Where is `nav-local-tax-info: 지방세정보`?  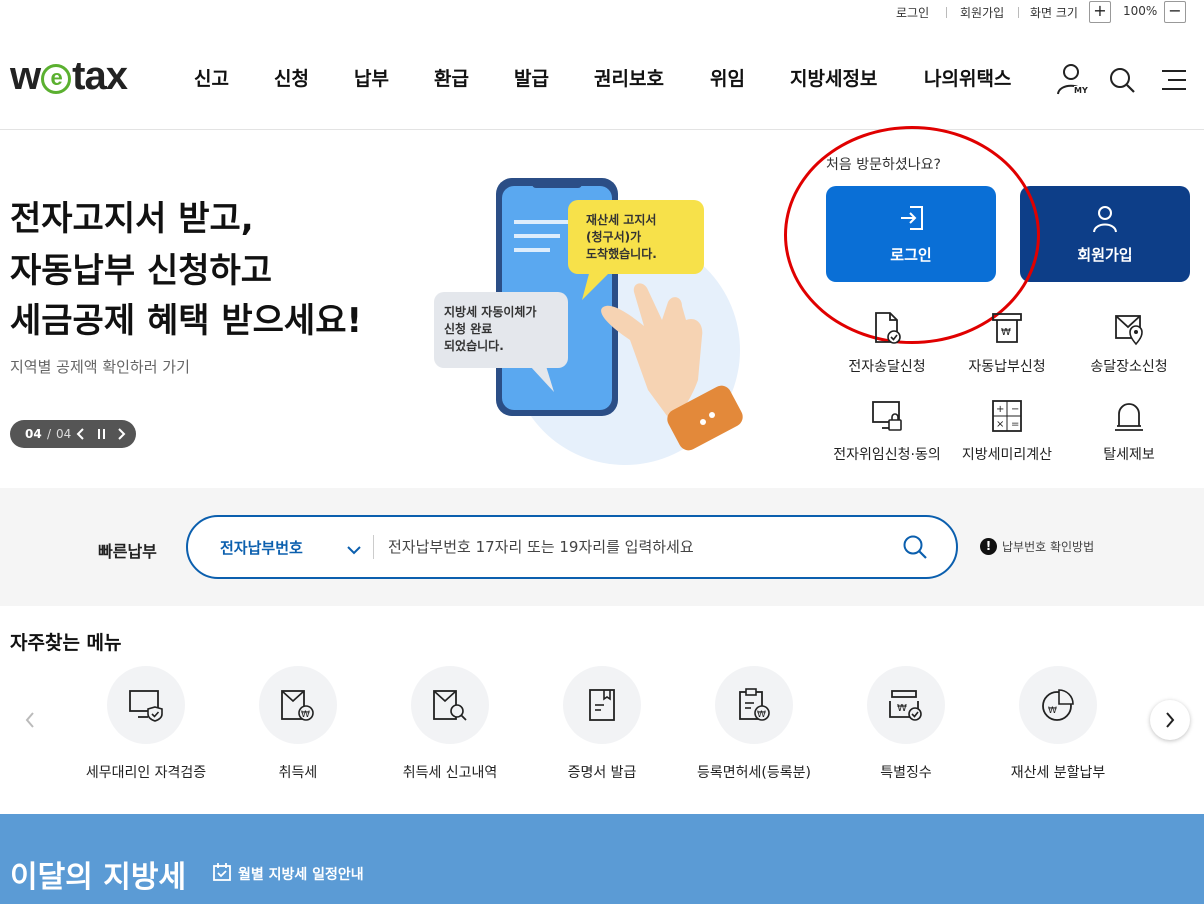
nav-local-tax-info: 지방세정보 is located at coordinates (833, 77).